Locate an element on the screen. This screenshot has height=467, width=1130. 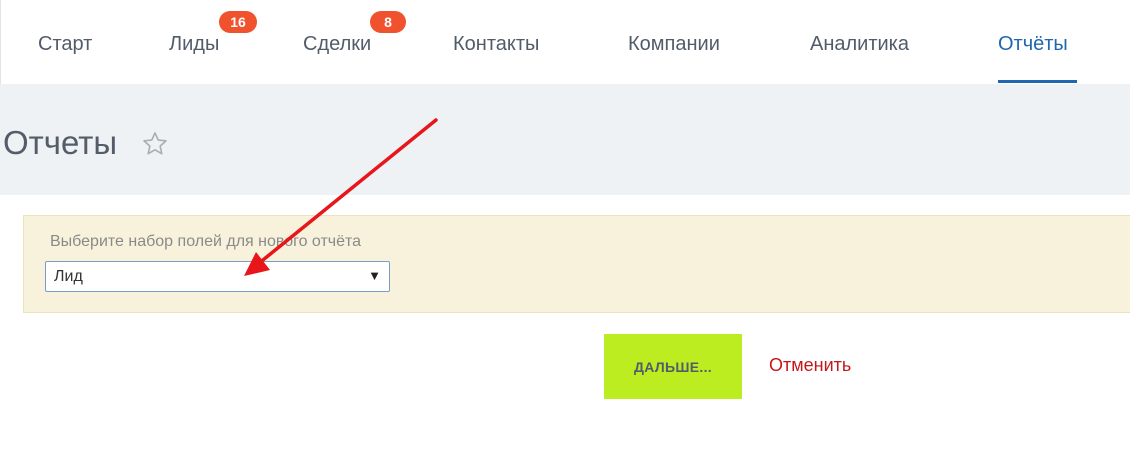
active-tab-indicator is located at coordinates (1037, 81).